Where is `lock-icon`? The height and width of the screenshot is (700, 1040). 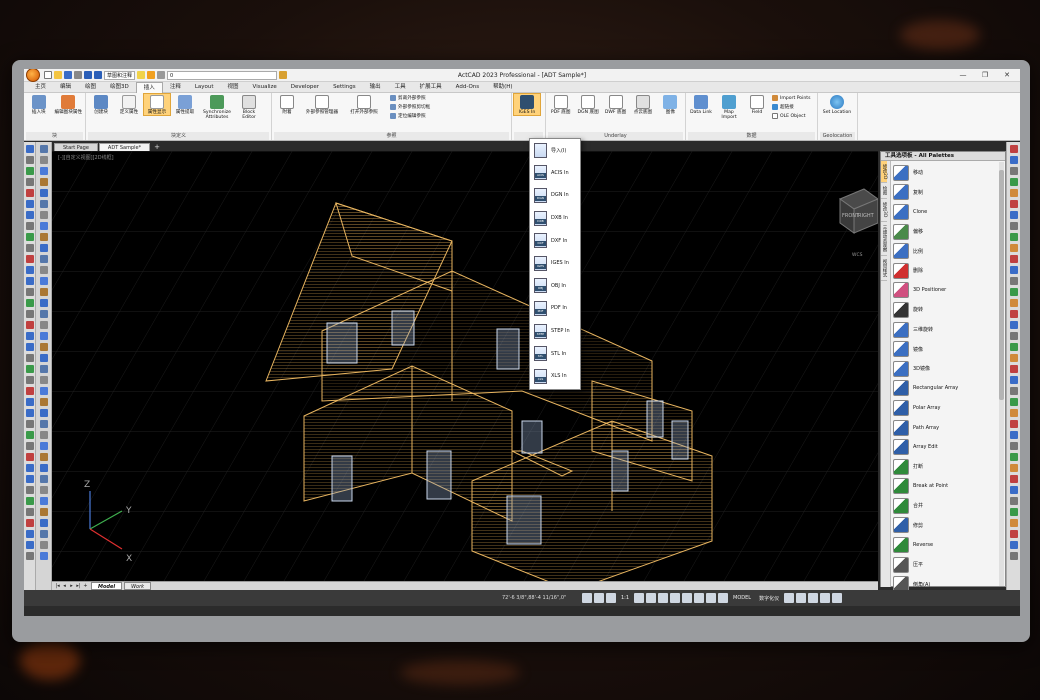
lock-icon is located at coordinates (161, 75).